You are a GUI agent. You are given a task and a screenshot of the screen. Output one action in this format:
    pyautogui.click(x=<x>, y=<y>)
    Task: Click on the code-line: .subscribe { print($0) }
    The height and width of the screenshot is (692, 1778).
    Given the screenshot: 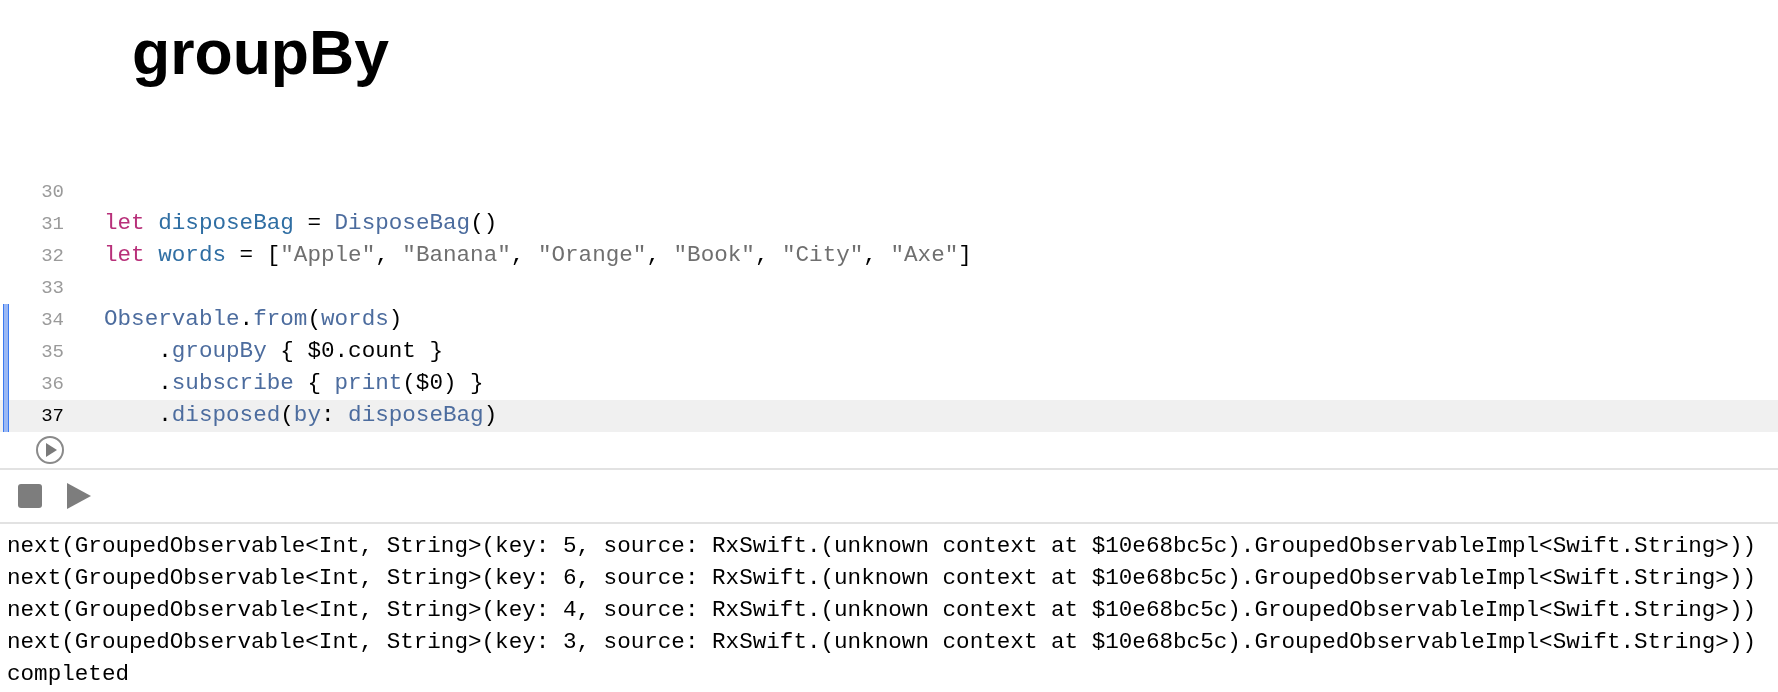 What is the action you would take?
    pyautogui.click(x=320, y=384)
    